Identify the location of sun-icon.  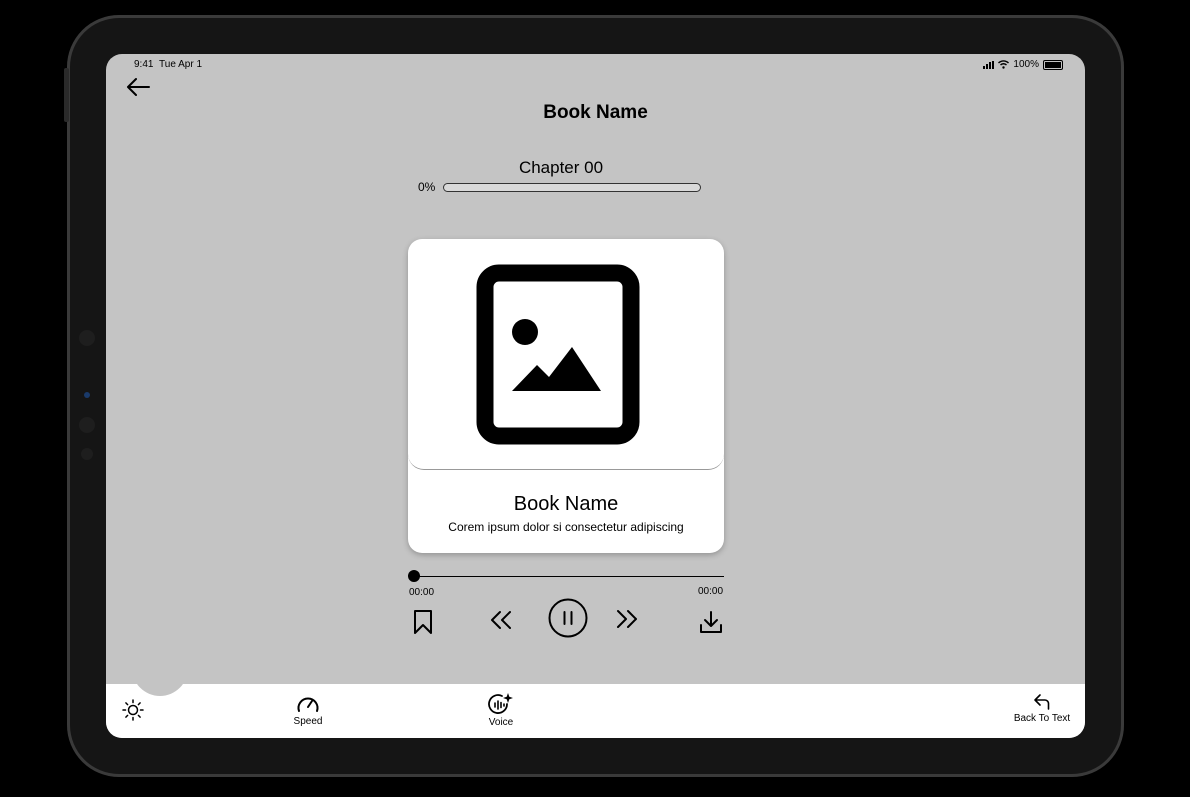
(133, 710).